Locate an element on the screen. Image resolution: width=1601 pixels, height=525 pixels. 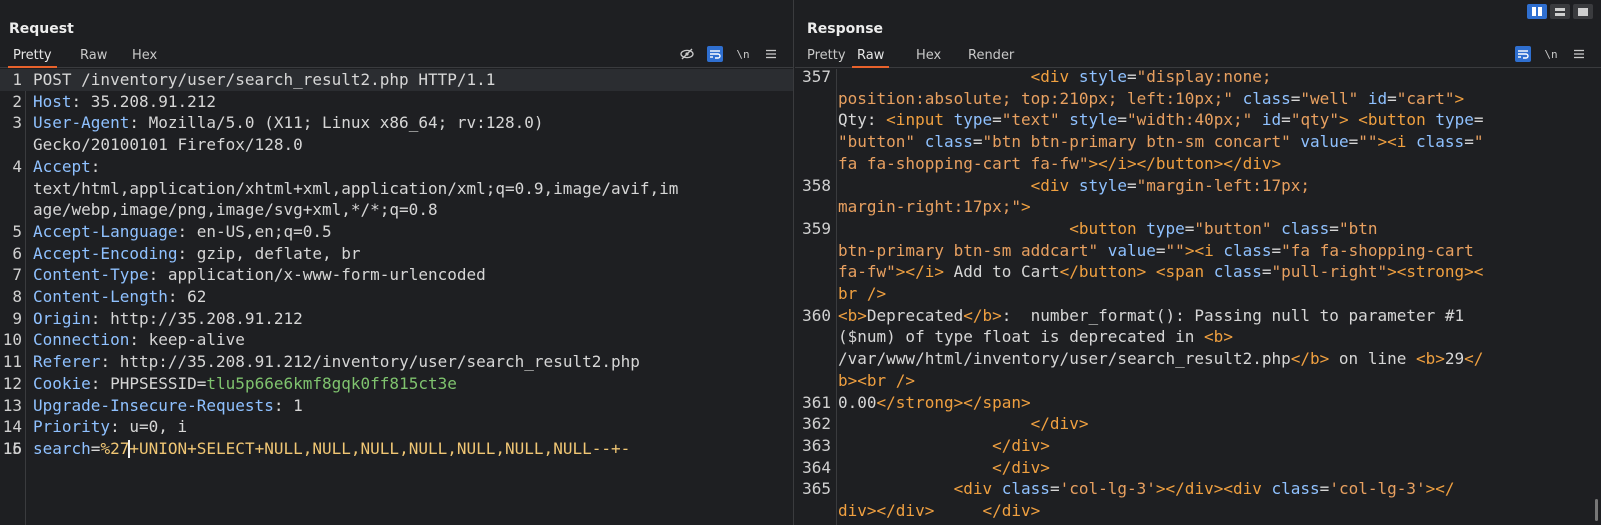
token-aval: "cart" is located at coordinates (1425, 98).